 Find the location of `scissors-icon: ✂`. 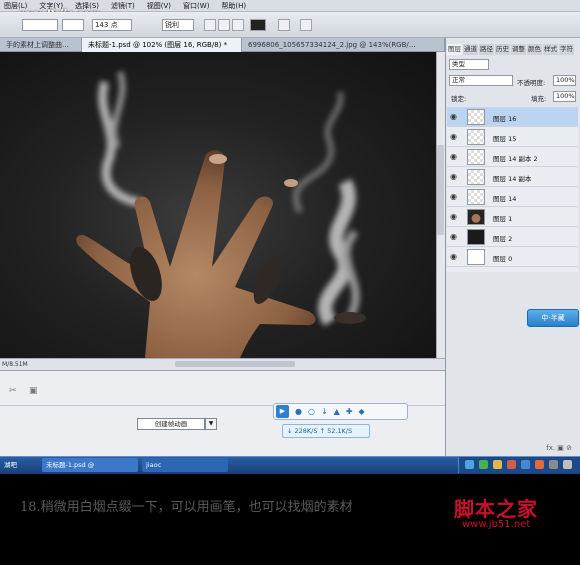

scissors-icon: ✂ is located at coordinates (13, 391).